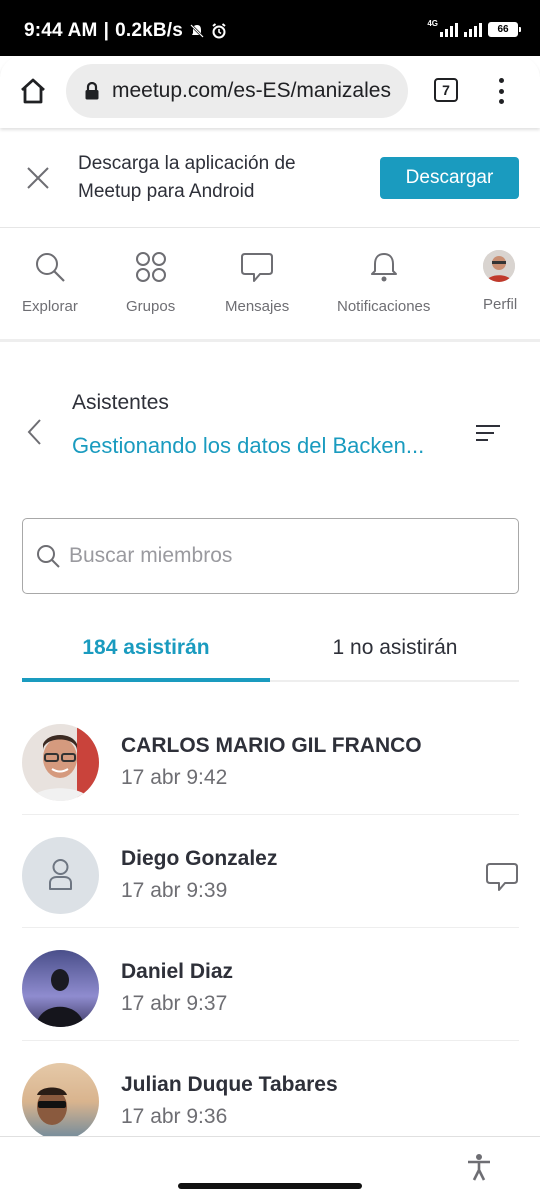  I want to click on status-right: 4G 66, so click(474, 28).